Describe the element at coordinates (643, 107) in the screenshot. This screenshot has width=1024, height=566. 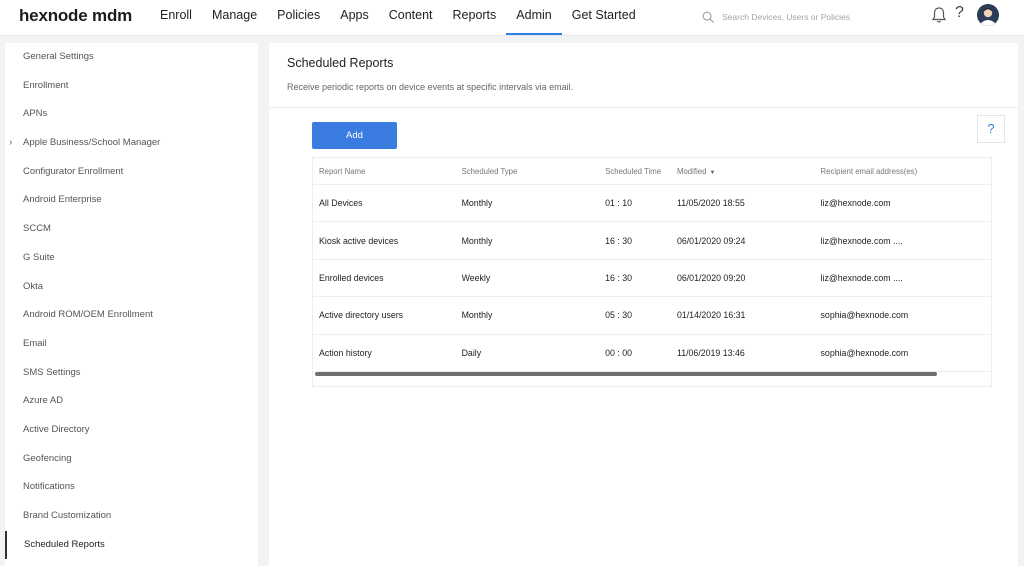
I see `divider` at that location.